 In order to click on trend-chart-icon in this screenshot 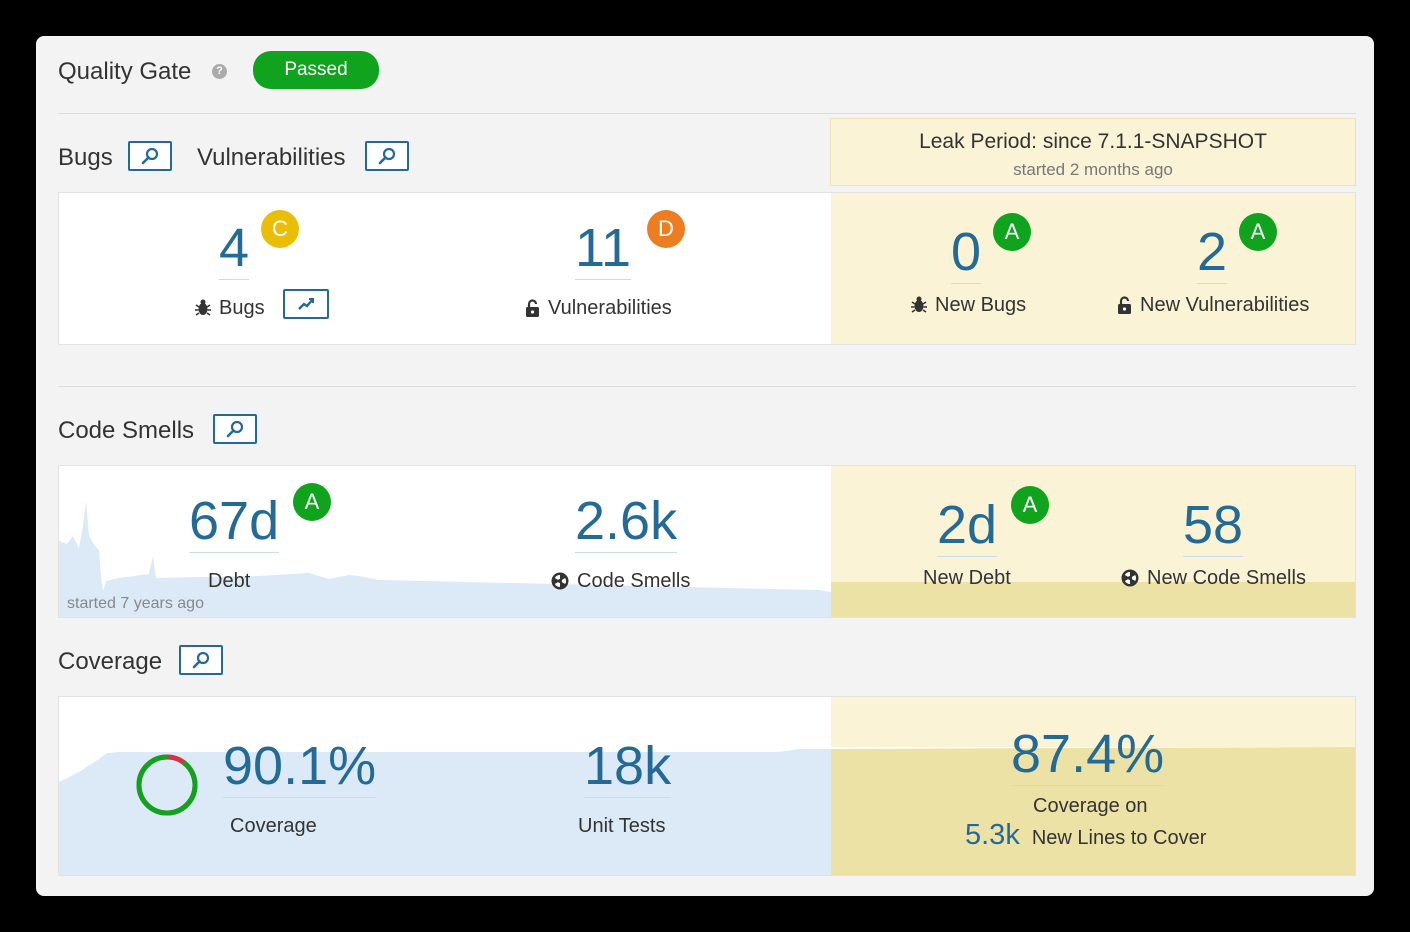, I will do `click(306, 304)`.